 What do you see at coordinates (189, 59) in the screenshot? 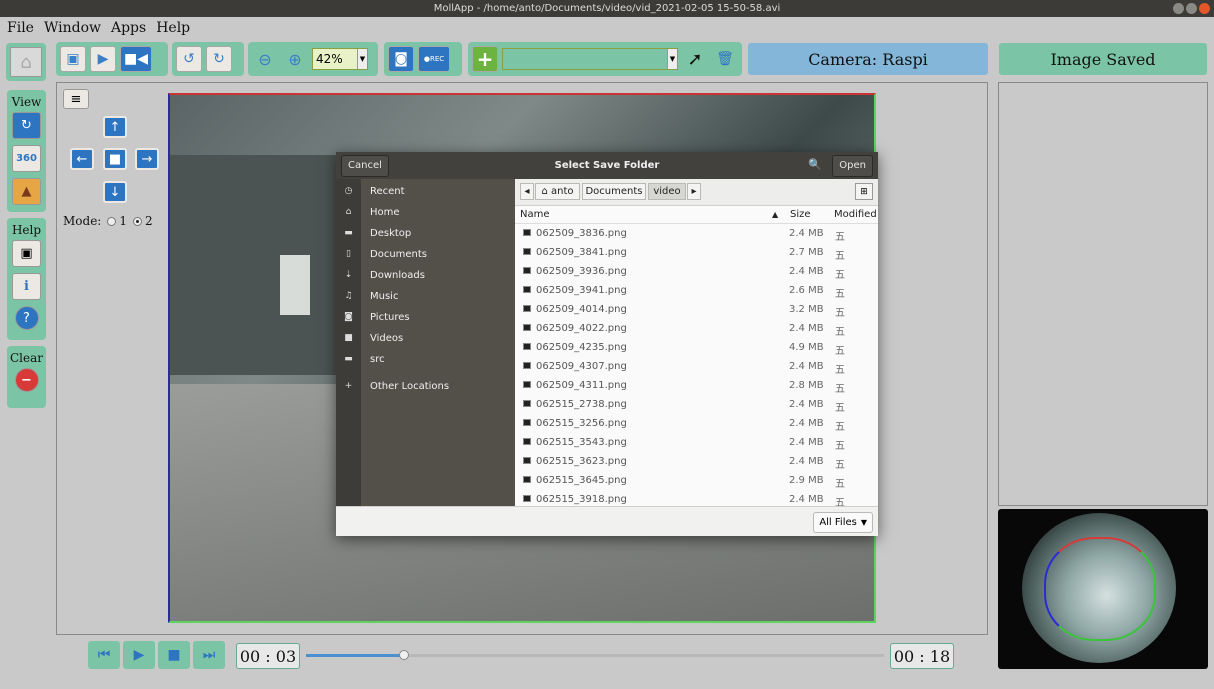
I see `rotate-left-button: ↺` at bounding box center [189, 59].